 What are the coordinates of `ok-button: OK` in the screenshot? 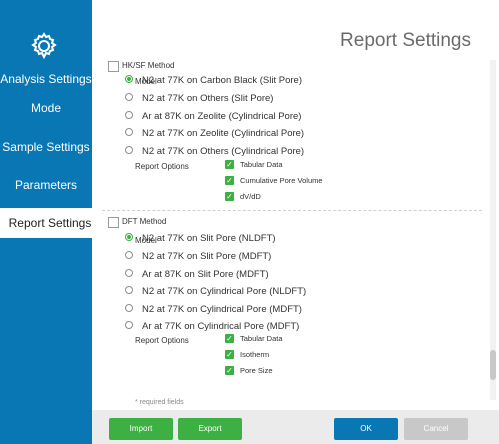 It's located at (366, 429).